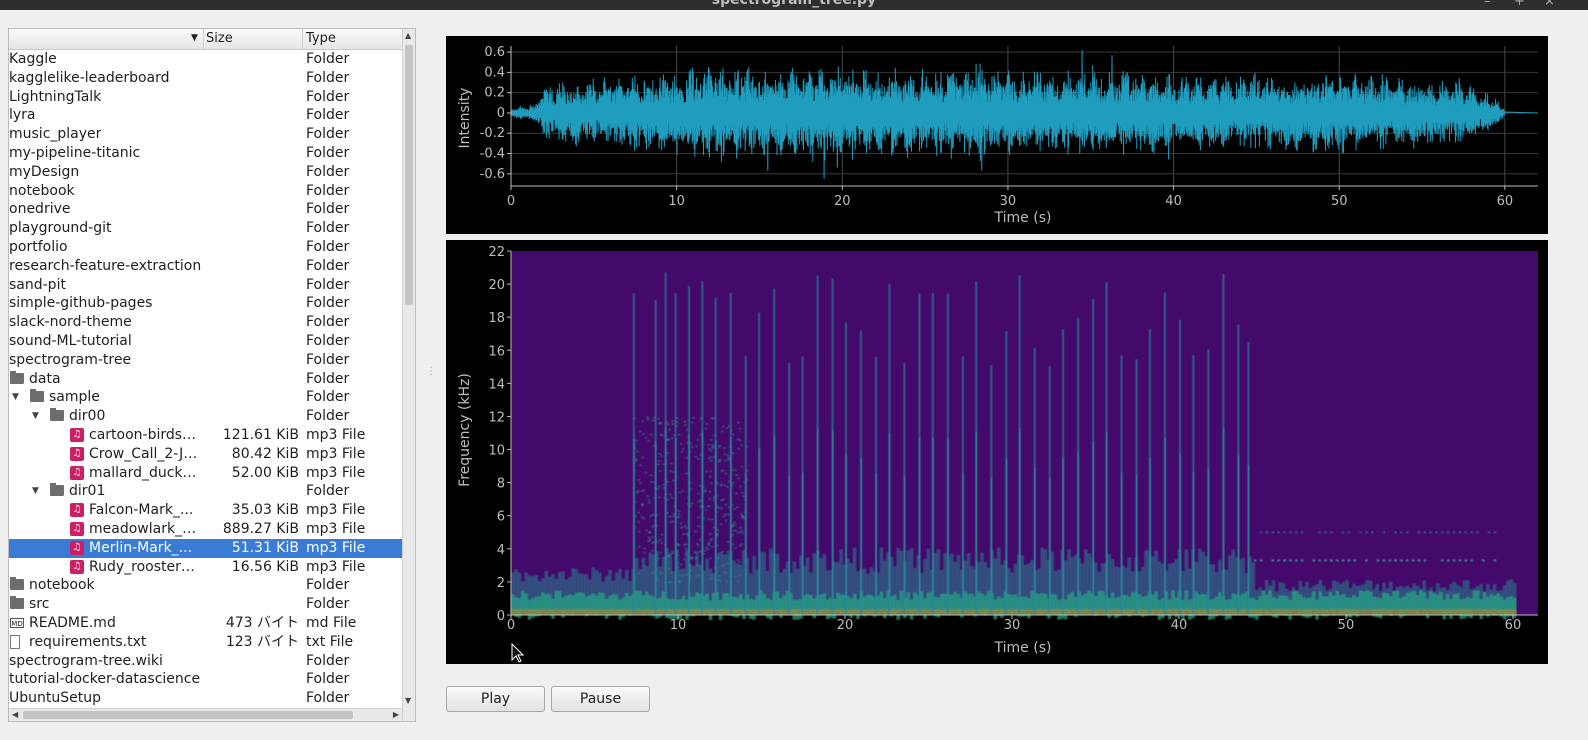 The height and width of the screenshot is (740, 1588). Describe the element at coordinates (408, 35) in the screenshot. I see `scroll-up-icon: ▲` at that location.